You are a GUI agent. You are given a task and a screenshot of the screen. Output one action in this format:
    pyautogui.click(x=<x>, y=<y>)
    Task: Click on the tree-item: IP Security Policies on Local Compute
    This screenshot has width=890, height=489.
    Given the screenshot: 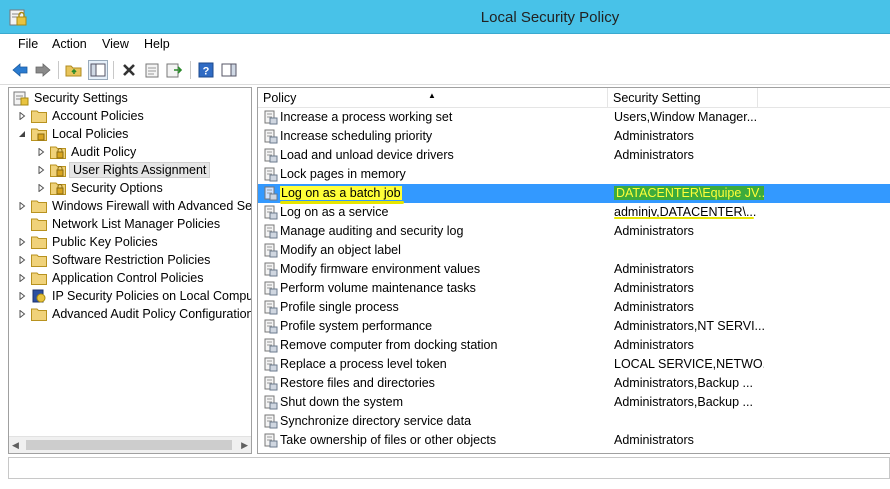 What is the action you would take?
    pyautogui.click(x=134, y=296)
    